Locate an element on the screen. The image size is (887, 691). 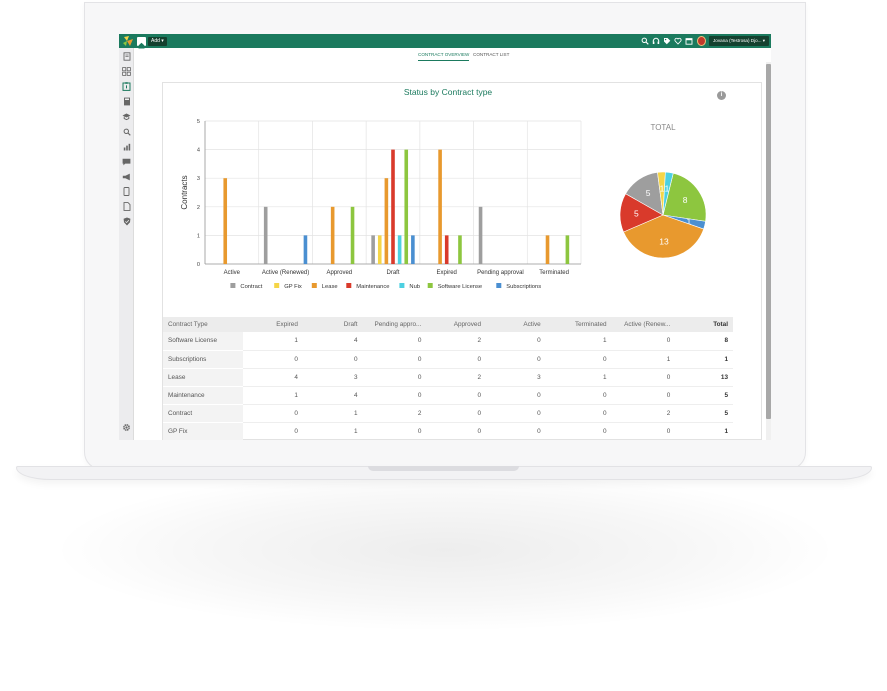
column-header-contract-type: Contract Type is located at coordinates (203, 324).